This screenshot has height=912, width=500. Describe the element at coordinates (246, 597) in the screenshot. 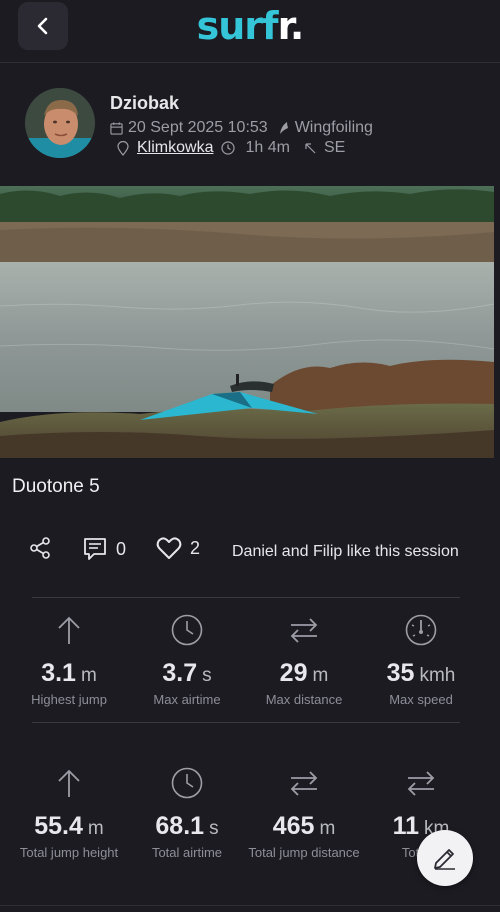

I see `stats-divider-top` at that location.